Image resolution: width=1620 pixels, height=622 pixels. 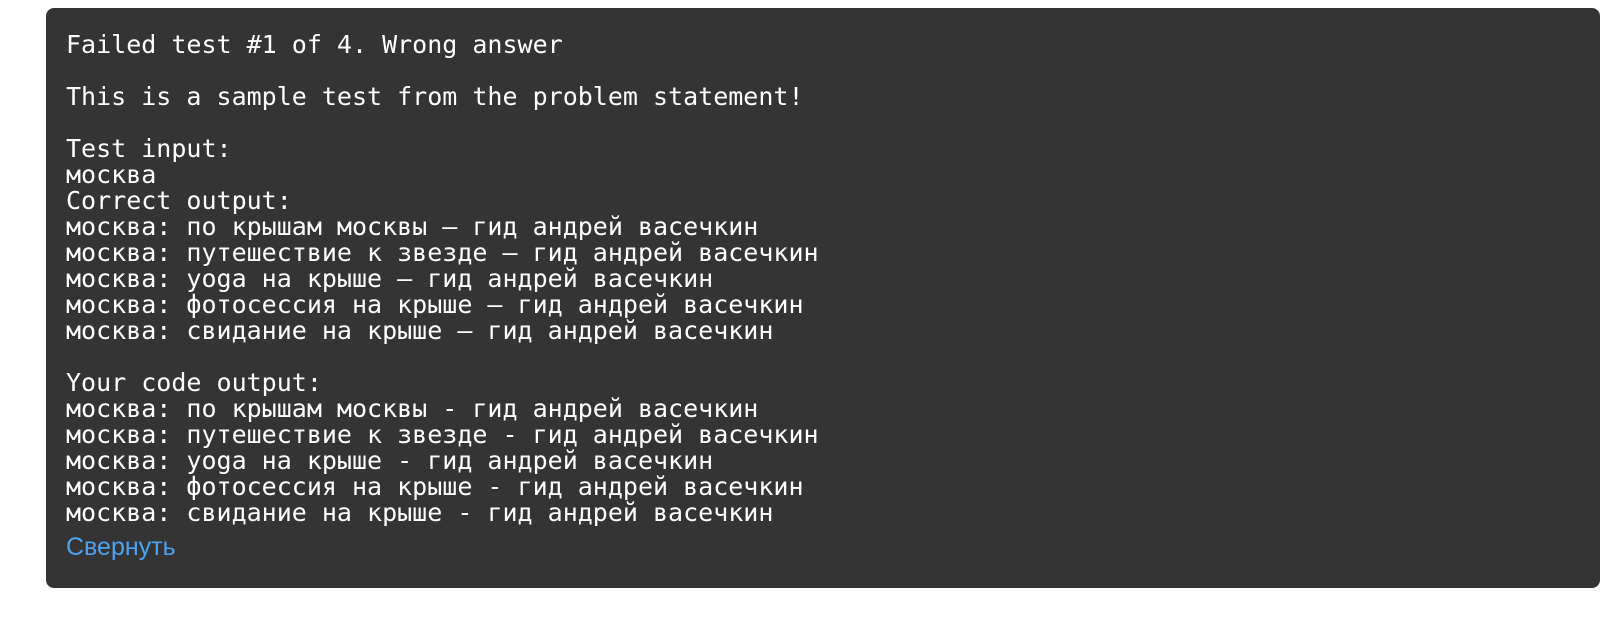 I want to click on result-headline: Failed test #1 of 4. Wrong answer, so click(x=314, y=44).